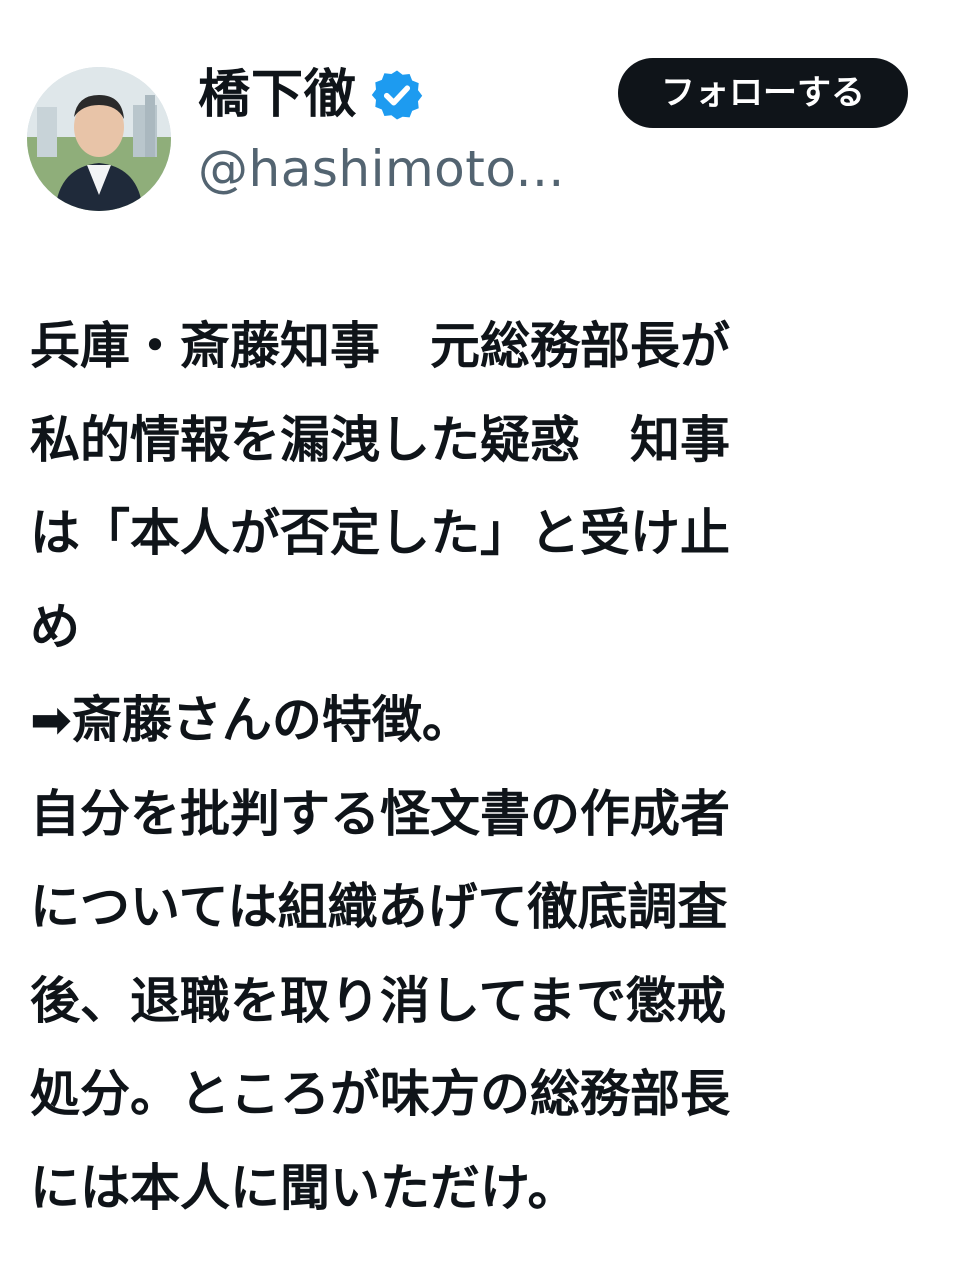 The height and width of the screenshot is (1288, 960). Describe the element at coordinates (380, 813) in the screenshot. I see `tweet-text-line: 自分を批判する怪文書の作成者` at that location.